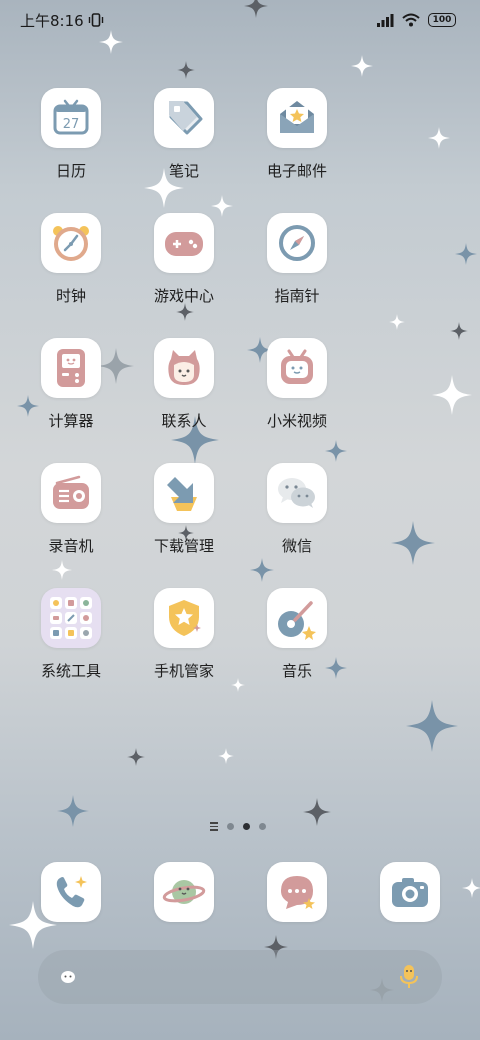 Image resolution: width=480 pixels, height=1040 pixels. Describe the element at coordinates (240, 20) in the screenshot. I see `status-bar: 上午8:16 100` at that location.